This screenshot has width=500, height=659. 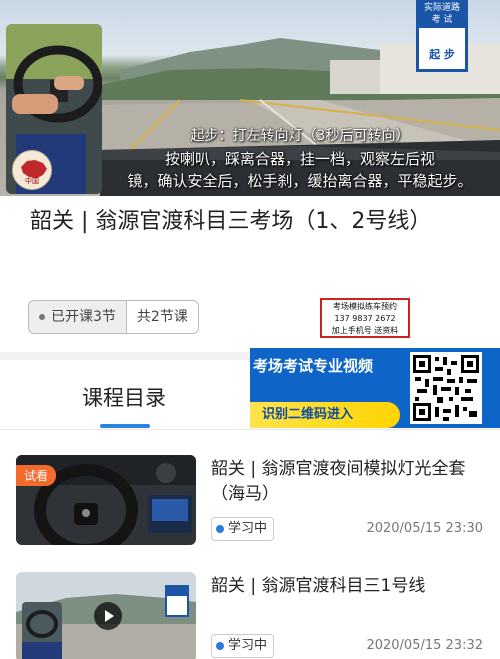 What do you see at coordinates (36, 475) in the screenshot?
I see `preview-badge: 试看` at bounding box center [36, 475].